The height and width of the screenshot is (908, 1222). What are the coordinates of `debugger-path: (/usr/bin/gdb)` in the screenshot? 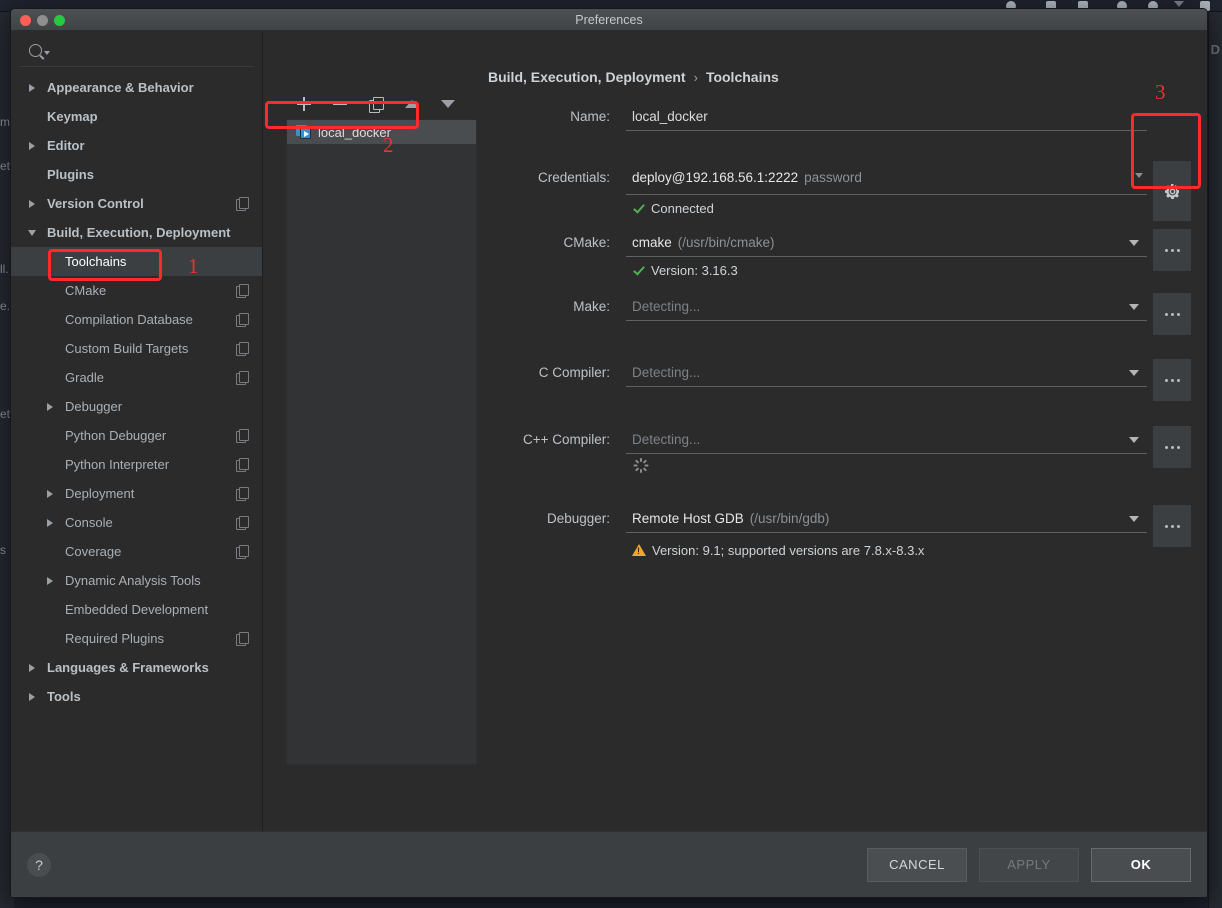 It's located at (789, 518).